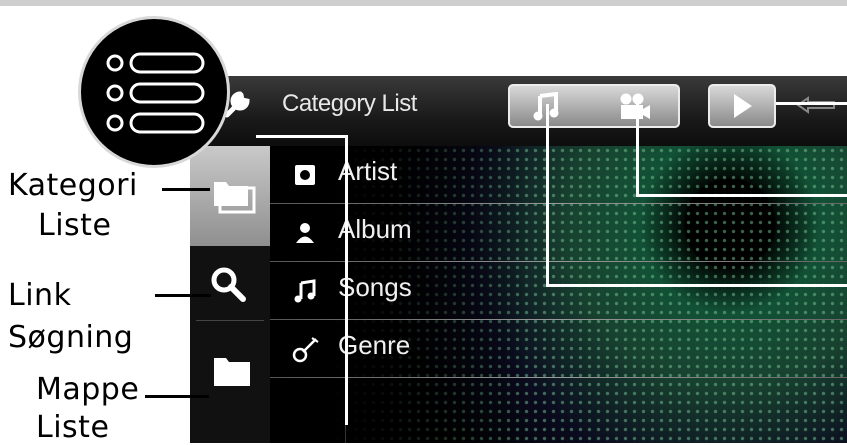  Describe the element at coordinates (232, 372) in the screenshot. I see `folder-icon` at that location.